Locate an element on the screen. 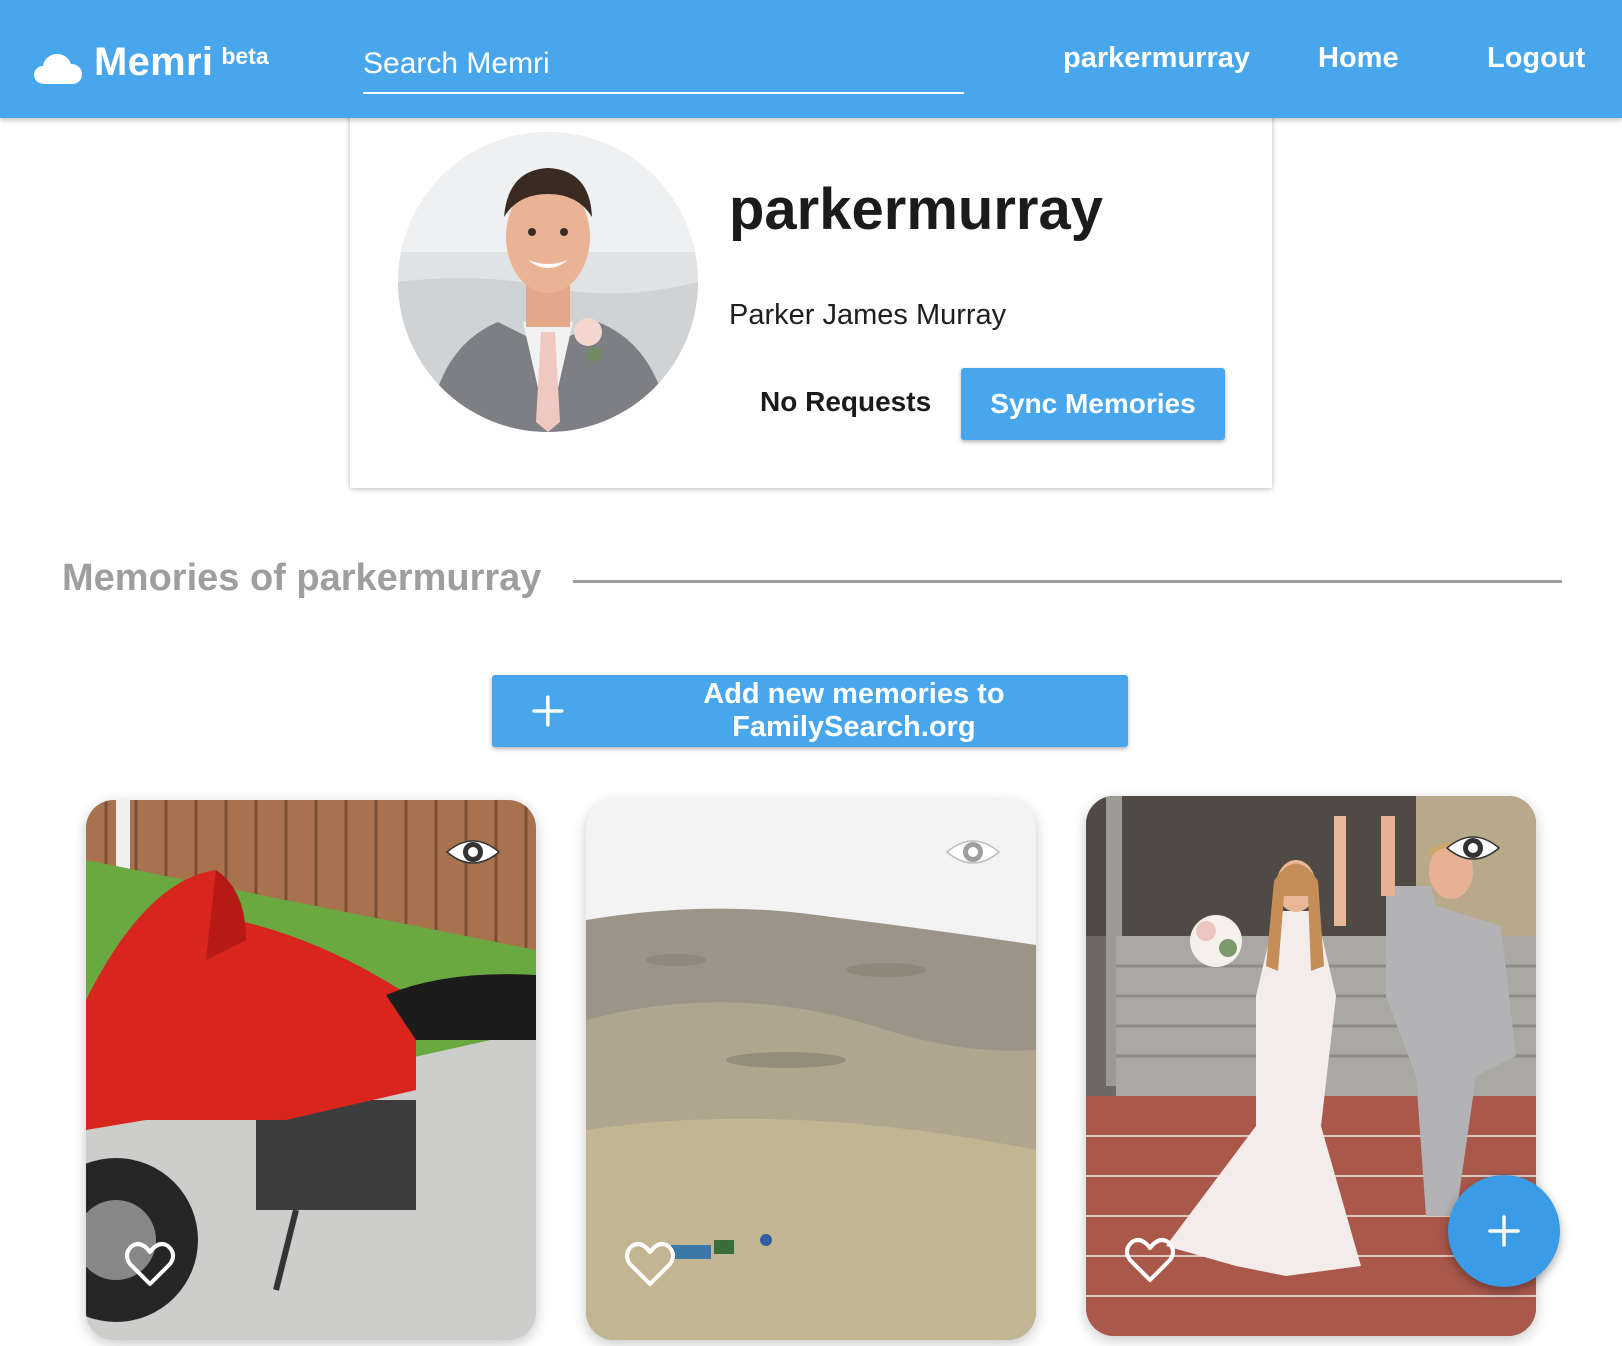  profile-full-name: Parker James Murray is located at coordinates (868, 315).